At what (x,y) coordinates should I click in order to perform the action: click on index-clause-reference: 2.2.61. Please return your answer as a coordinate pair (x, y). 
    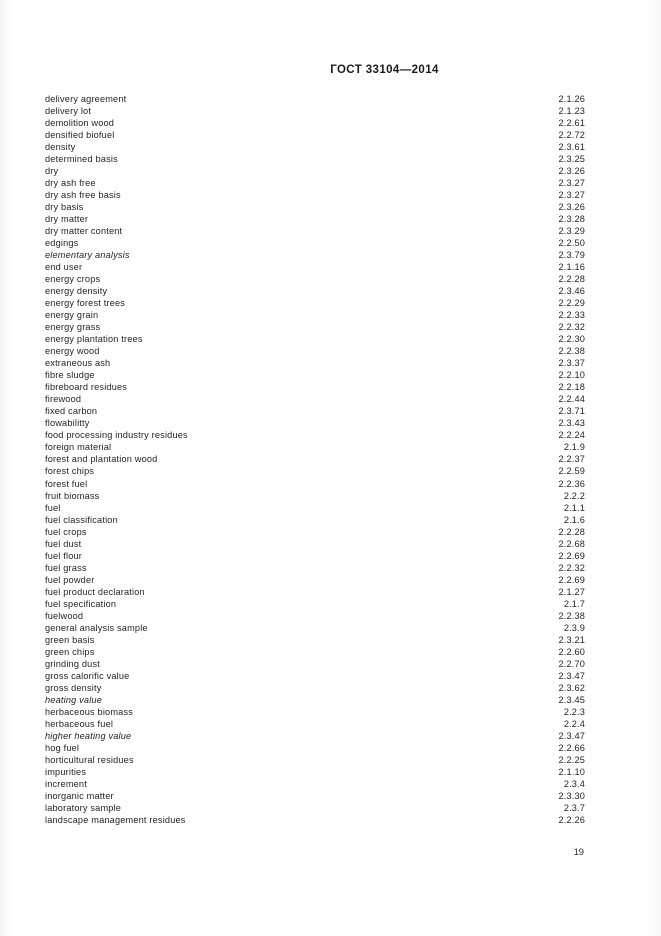
    Looking at the image, I should click on (571, 123).